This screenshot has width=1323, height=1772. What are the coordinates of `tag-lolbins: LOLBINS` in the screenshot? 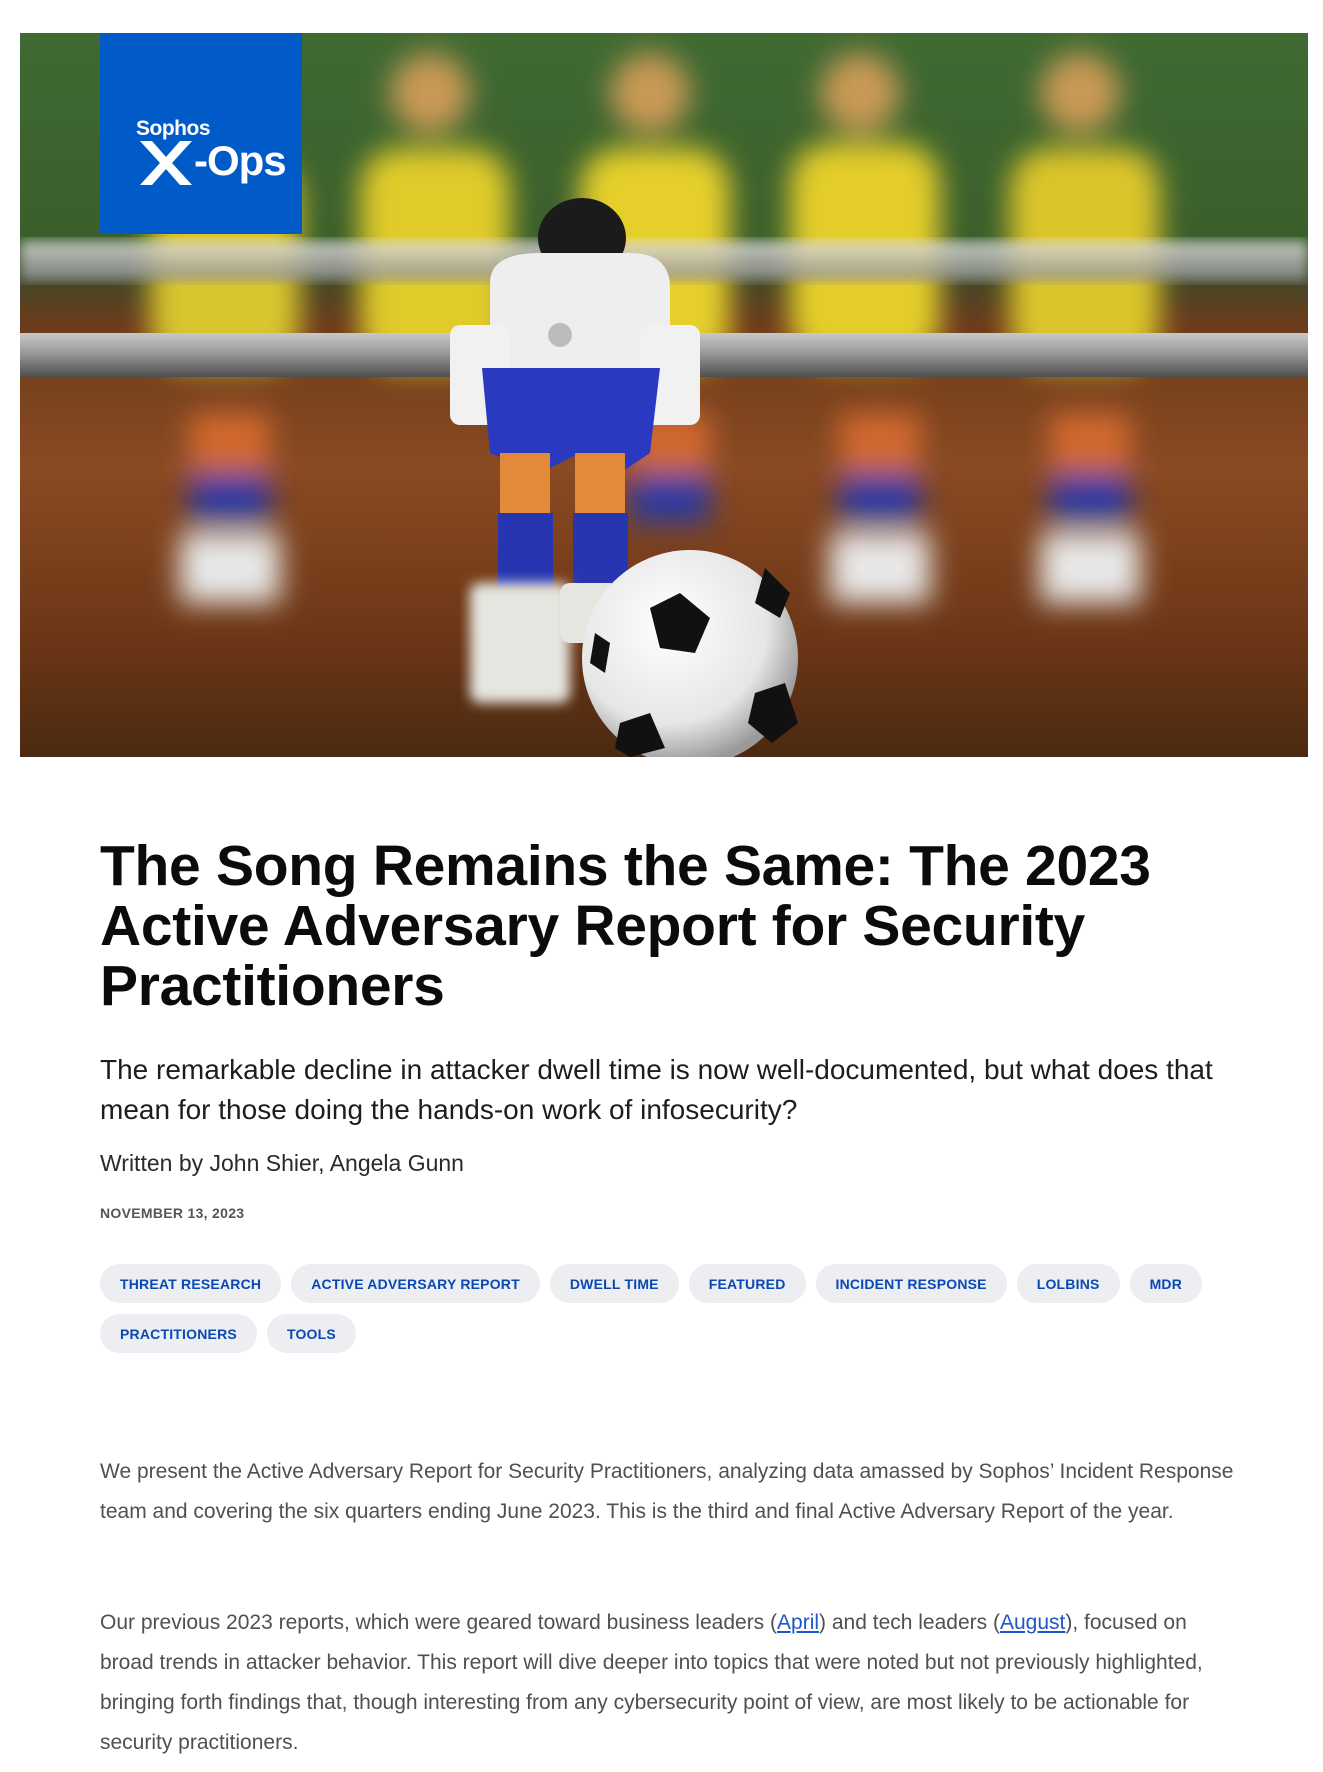 It's located at (1068, 1283).